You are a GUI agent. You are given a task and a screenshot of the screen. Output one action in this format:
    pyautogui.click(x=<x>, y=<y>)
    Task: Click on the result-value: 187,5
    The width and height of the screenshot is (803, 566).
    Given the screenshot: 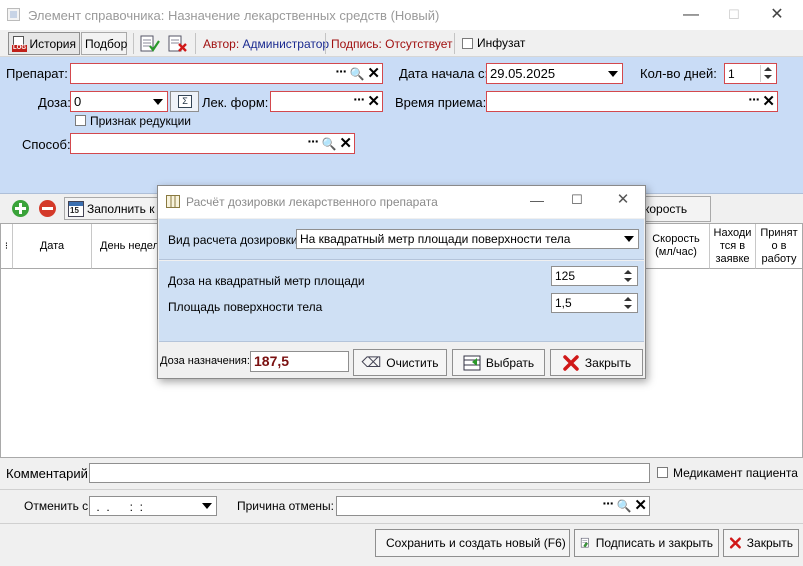 What is the action you would take?
    pyautogui.click(x=272, y=361)
    